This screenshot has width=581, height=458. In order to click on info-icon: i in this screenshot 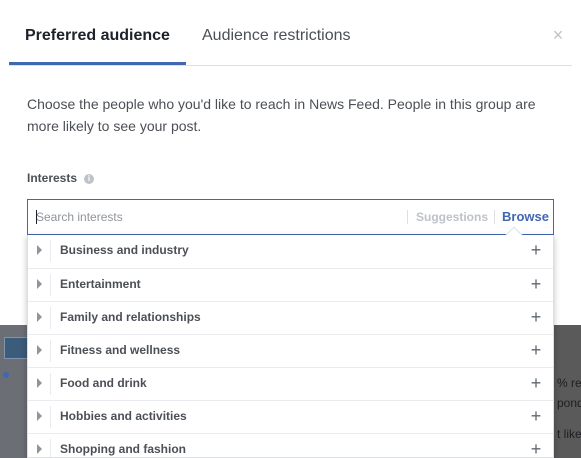, I will do `click(89, 179)`.